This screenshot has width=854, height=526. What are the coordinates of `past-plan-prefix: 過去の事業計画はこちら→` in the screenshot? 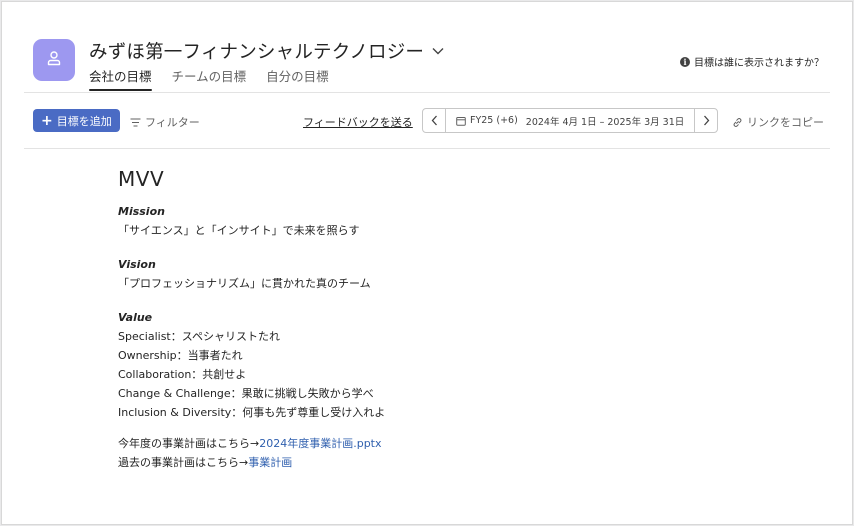 It's located at (183, 462).